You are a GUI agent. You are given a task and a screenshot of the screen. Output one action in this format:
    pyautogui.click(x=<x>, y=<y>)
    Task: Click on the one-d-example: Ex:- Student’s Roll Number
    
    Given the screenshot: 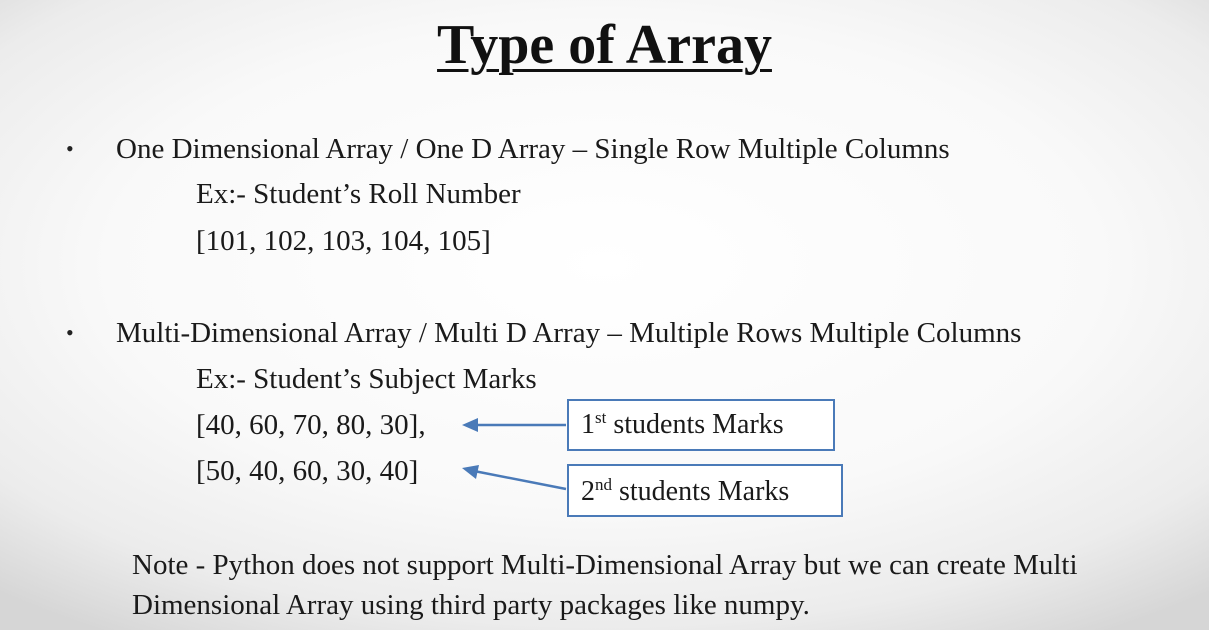 What is the action you would take?
    pyautogui.click(x=358, y=194)
    